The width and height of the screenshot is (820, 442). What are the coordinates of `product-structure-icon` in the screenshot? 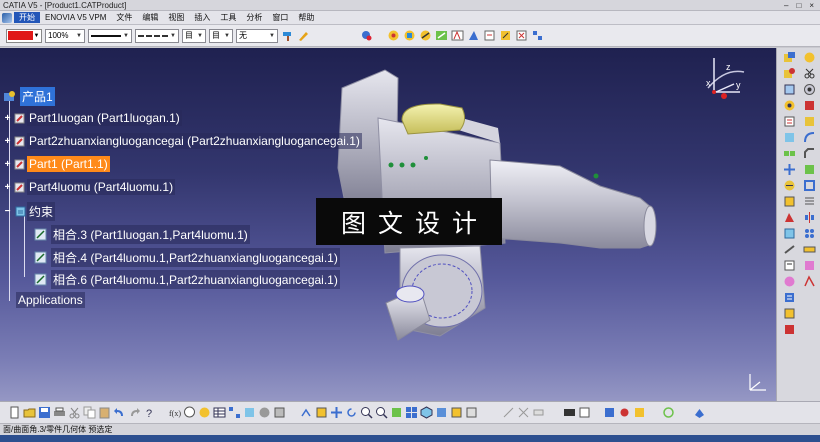 It's located at (366, 35).